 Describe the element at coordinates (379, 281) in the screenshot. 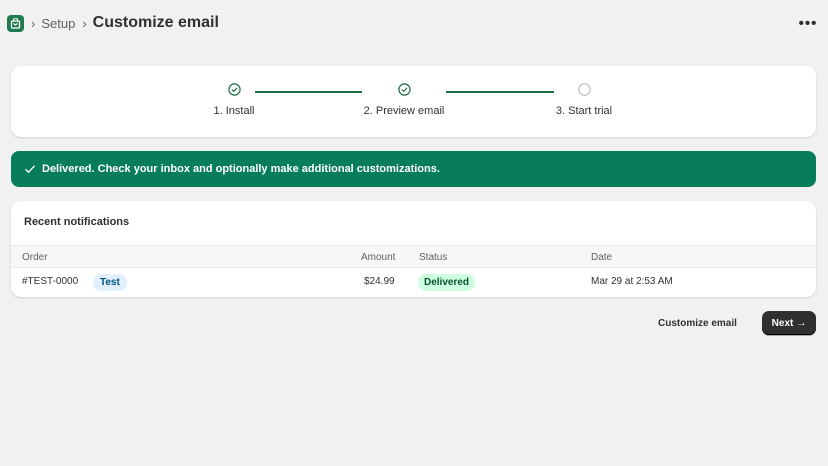

I see `order-amount: $24.99` at that location.